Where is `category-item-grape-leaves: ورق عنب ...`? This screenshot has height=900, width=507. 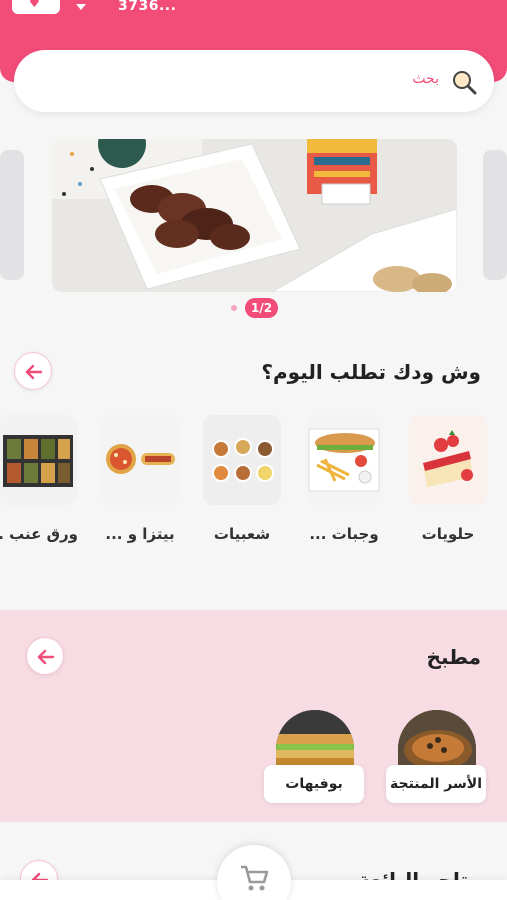 category-item-grape-leaves: ورق عنب ... is located at coordinates (39, 479).